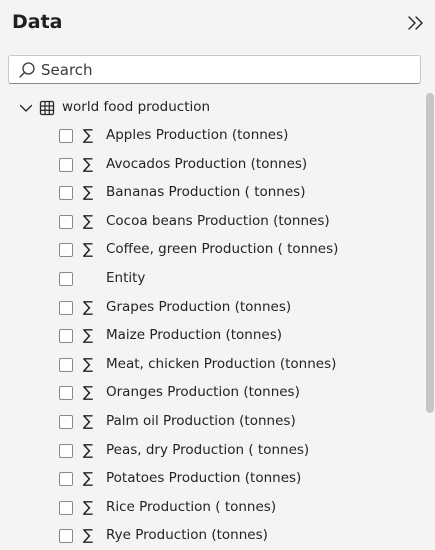 This screenshot has height=550, width=435. Describe the element at coordinates (218, 220) in the screenshot. I see `field-label: Cocoa beans Production (tonnes)` at that location.